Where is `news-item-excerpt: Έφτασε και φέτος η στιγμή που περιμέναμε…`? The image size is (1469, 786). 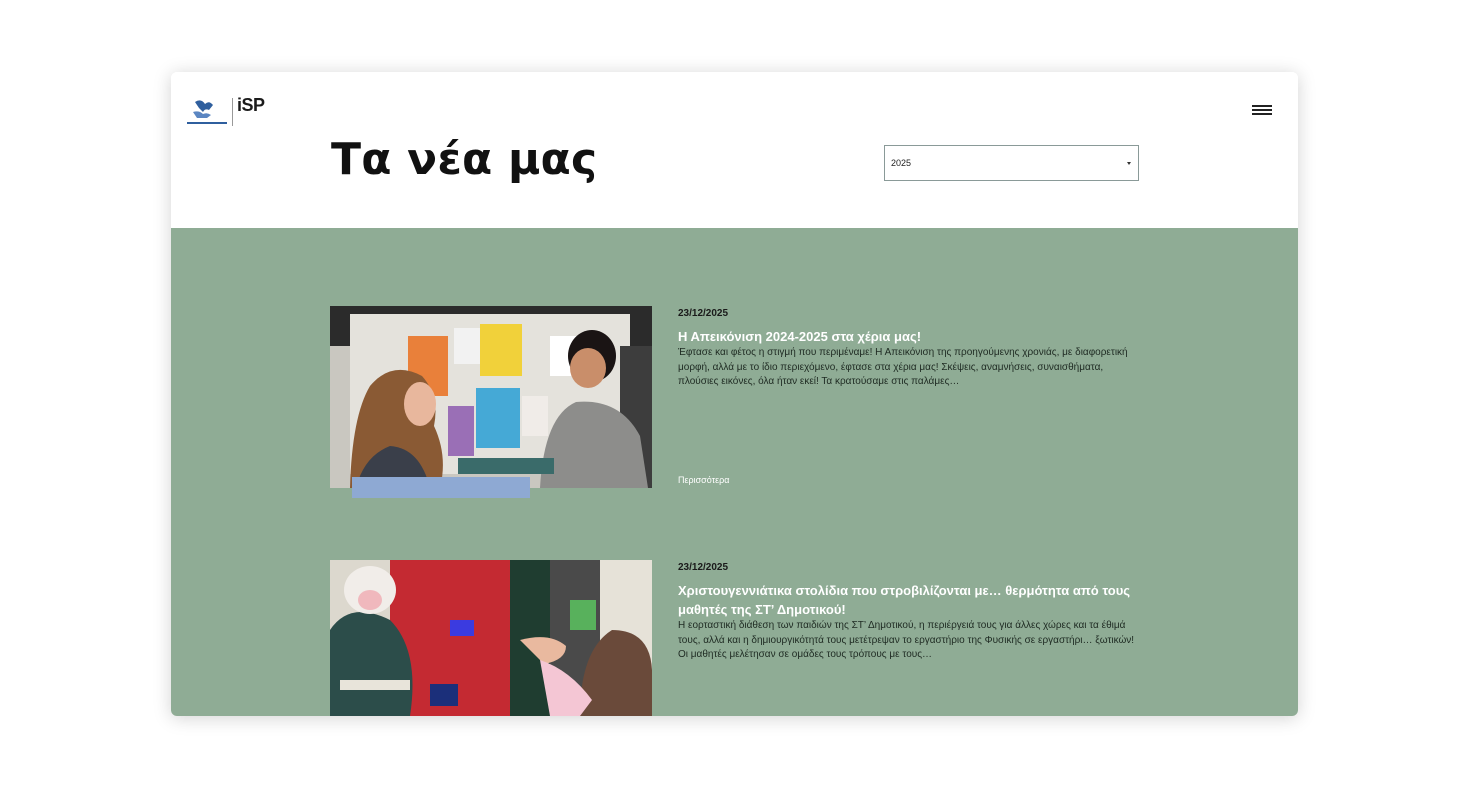
news-item-excerpt: Έφτασε και φέτος η στιγμή που περιμέναμε… is located at coordinates (903, 367).